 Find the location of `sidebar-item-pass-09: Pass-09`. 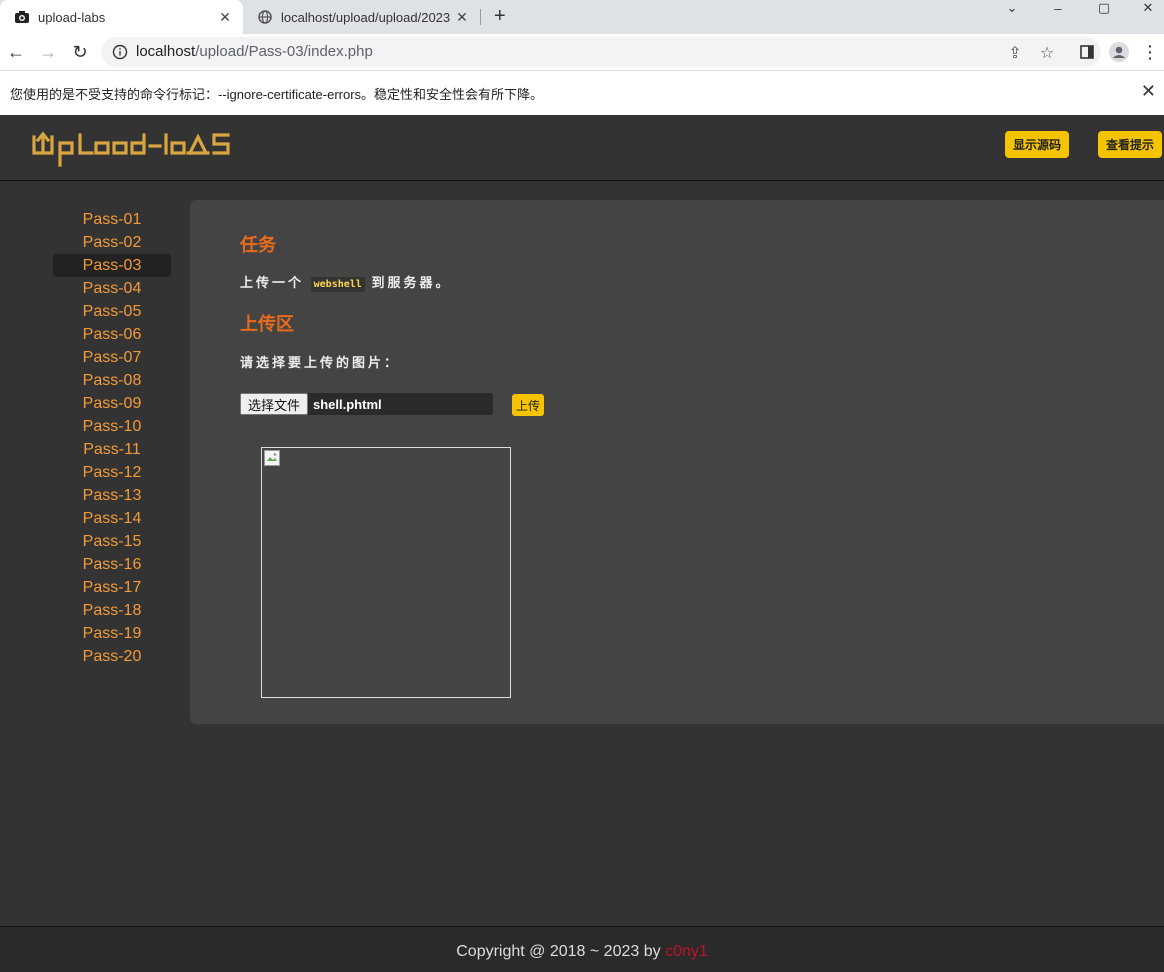

sidebar-item-pass-09: Pass-09 is located at coordinates (112, 403).